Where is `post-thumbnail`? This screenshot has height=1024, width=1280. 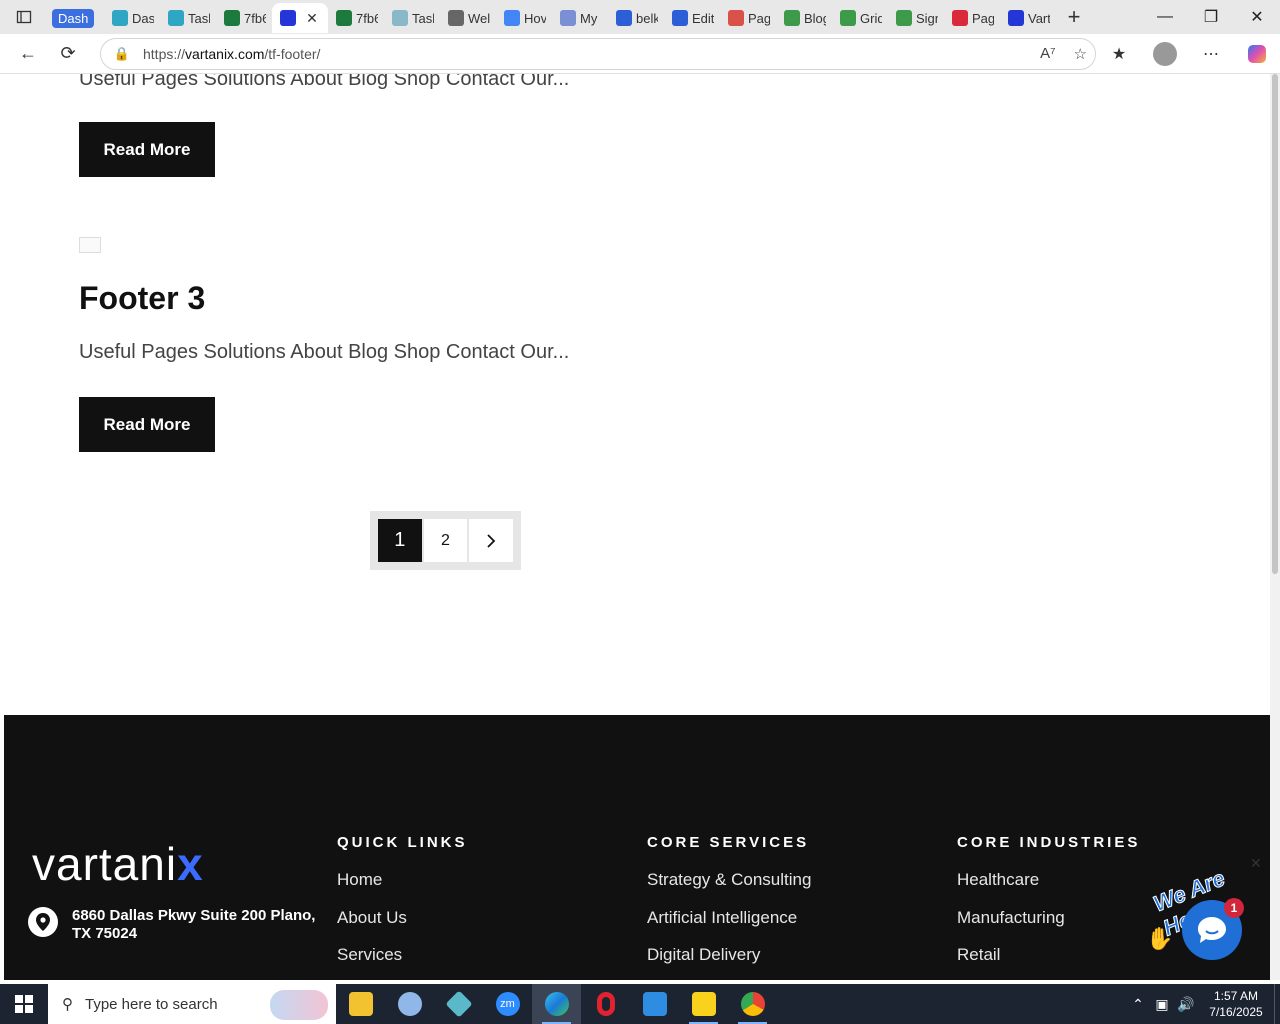
post-thumbnail is located at coordinates (90, 245).